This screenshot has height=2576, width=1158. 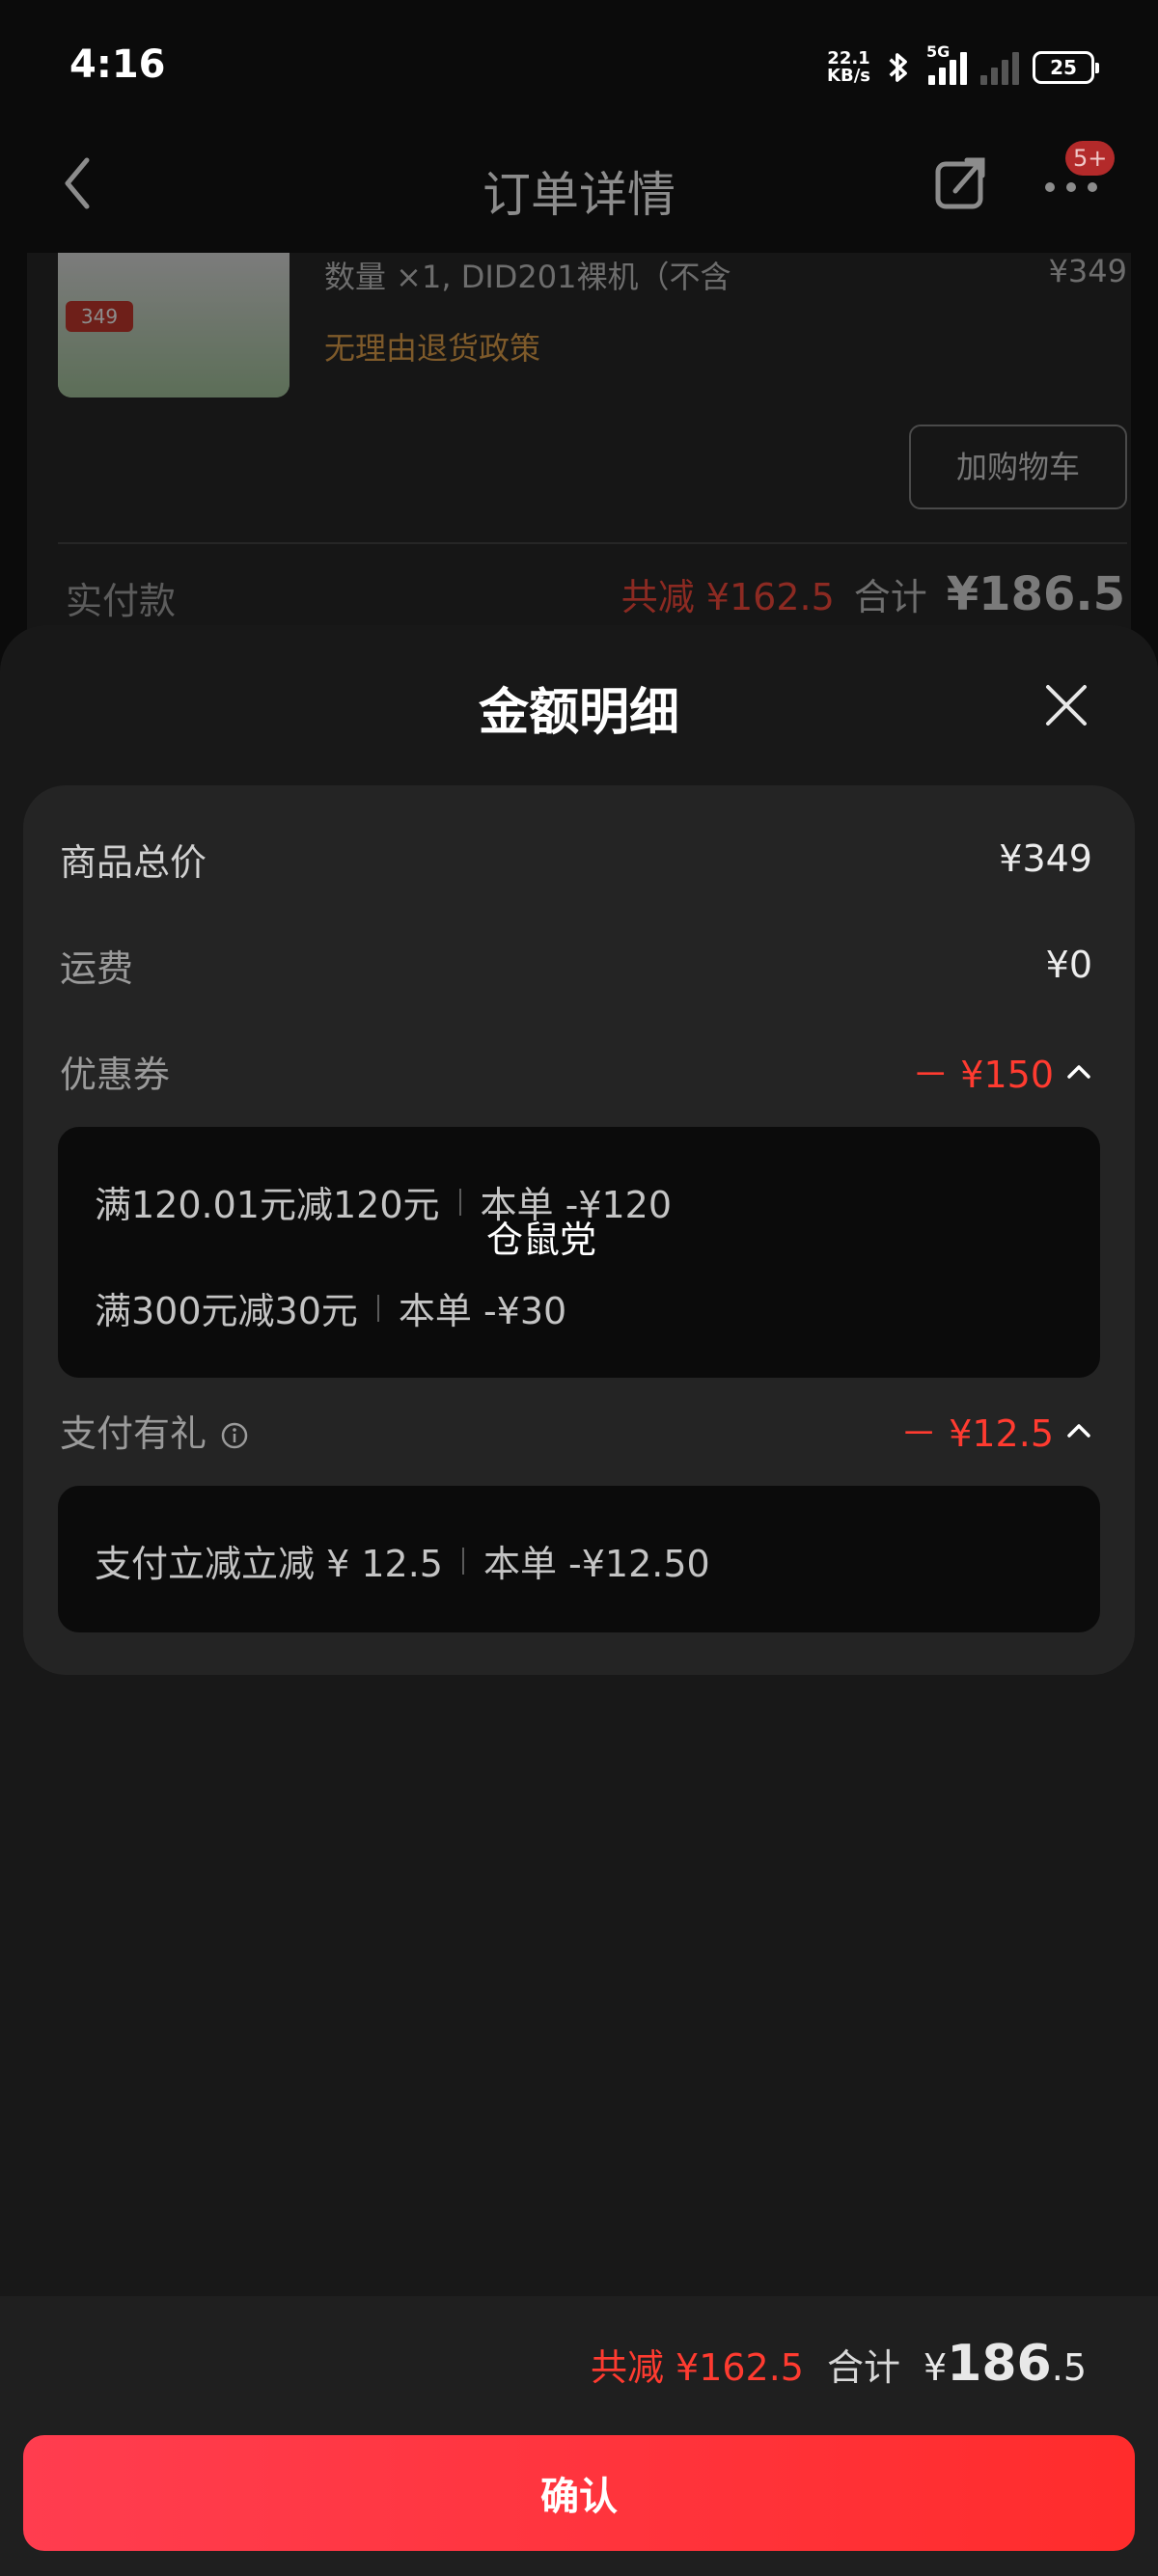 What do you see at coordinates (890, 597) in the screenshot?
I see `paid-total-label: 合计` at bounding box center [890, 597].